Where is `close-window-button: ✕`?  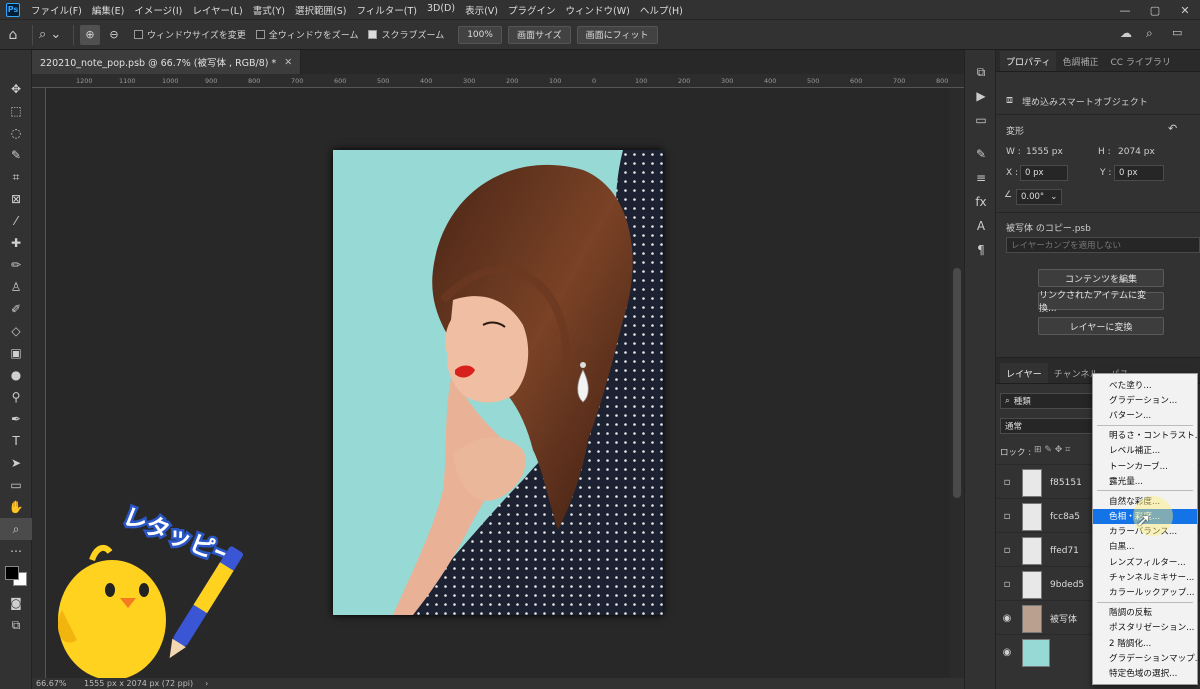
close-window-button: ✕ is located at coordinates (1185, 10).